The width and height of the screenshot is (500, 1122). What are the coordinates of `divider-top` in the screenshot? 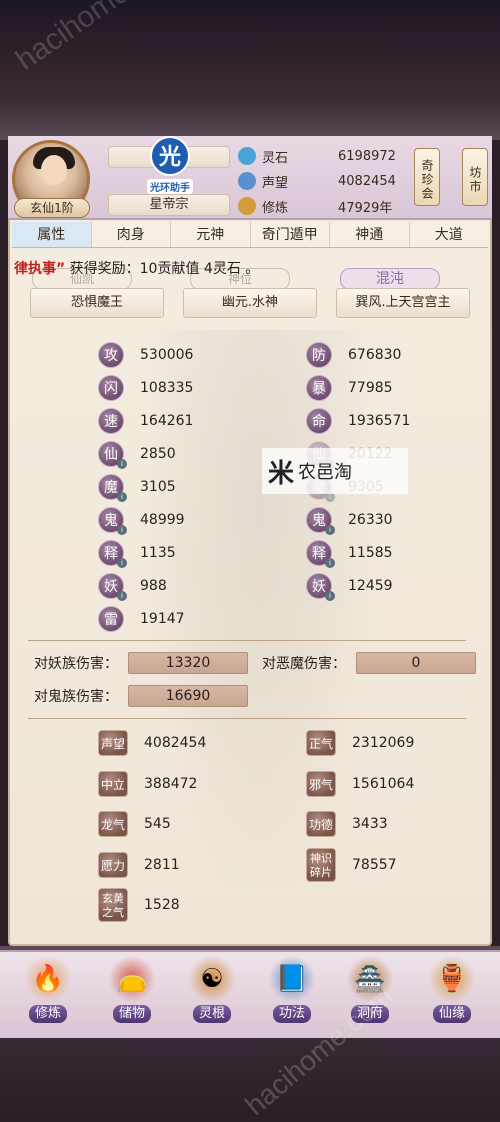 It's located at (247, 640).